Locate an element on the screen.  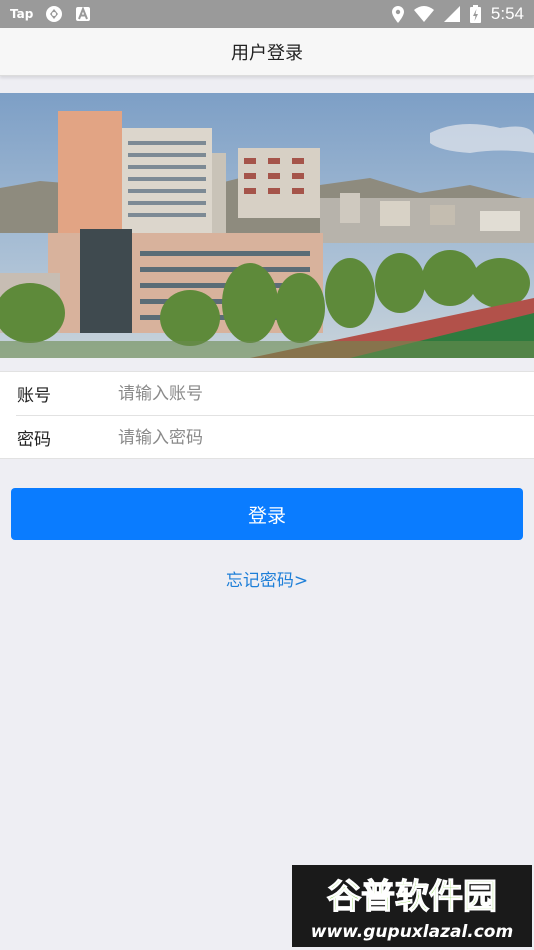
app-notification-icon is located at coordinates (83, 13).